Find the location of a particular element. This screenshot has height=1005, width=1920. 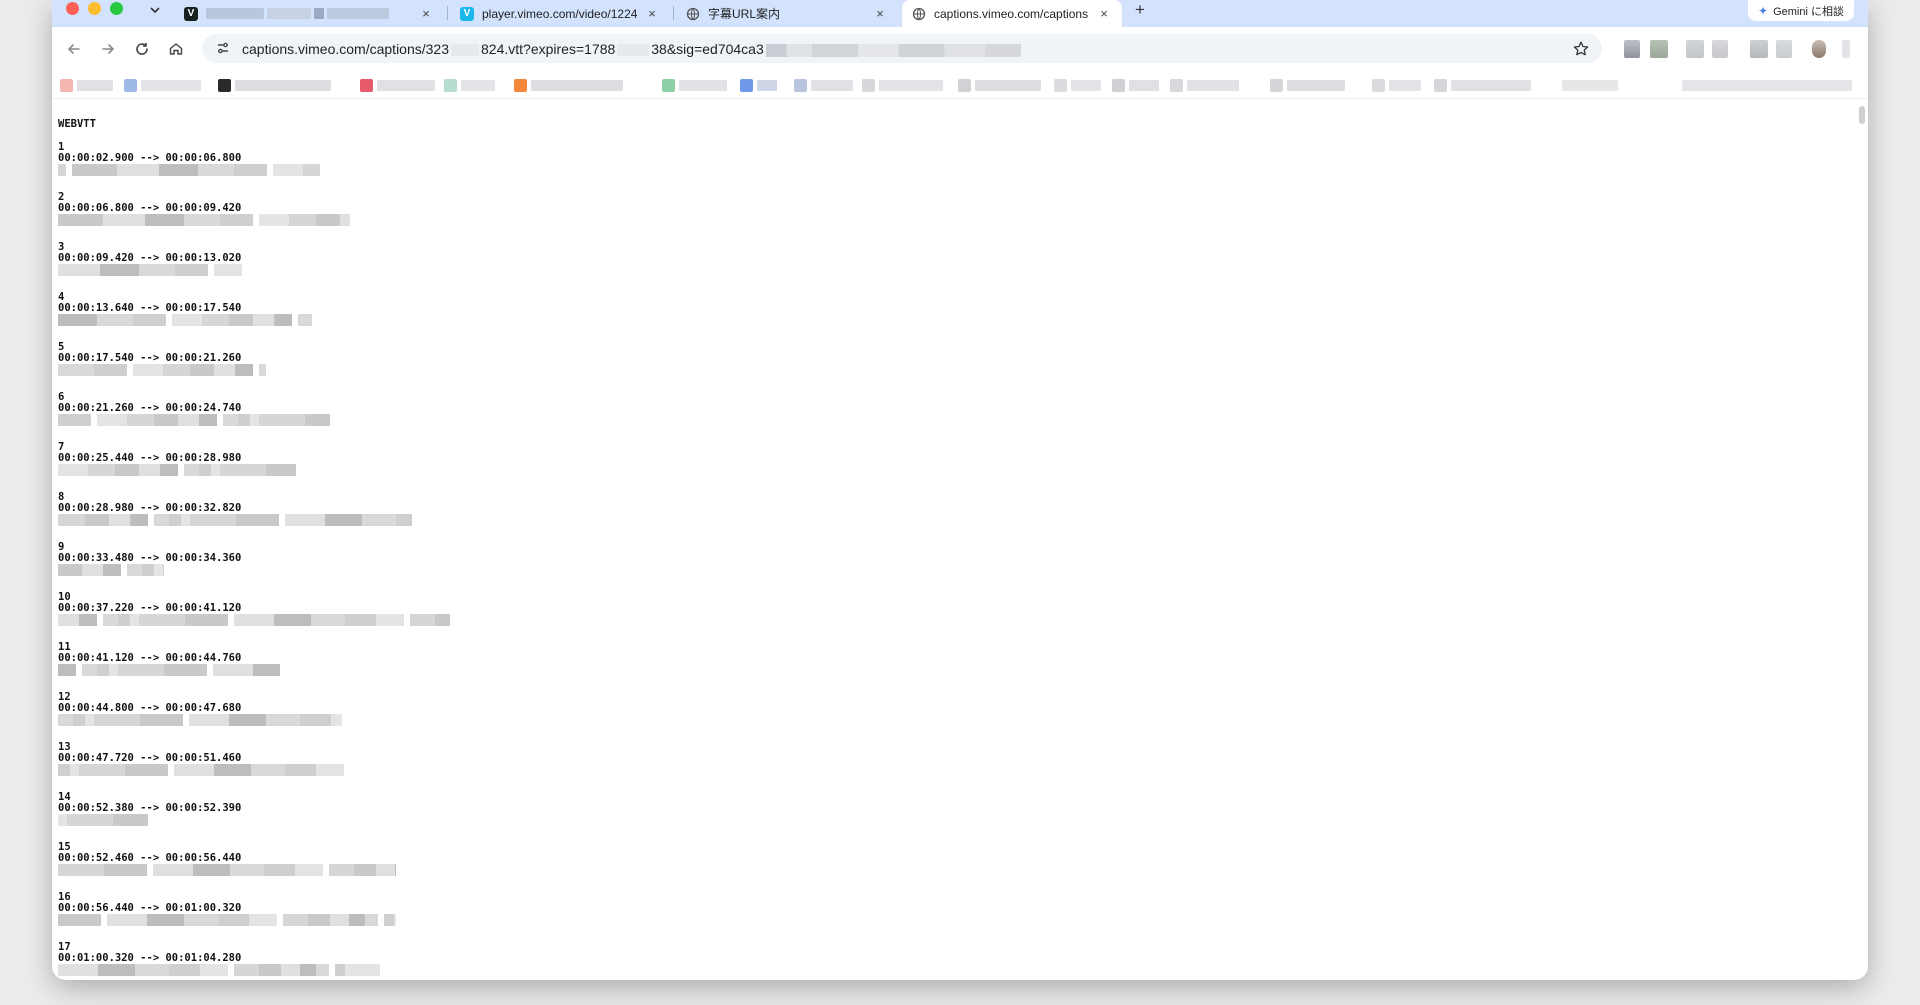

minimize-window-button is located at coordinates (94, 8).